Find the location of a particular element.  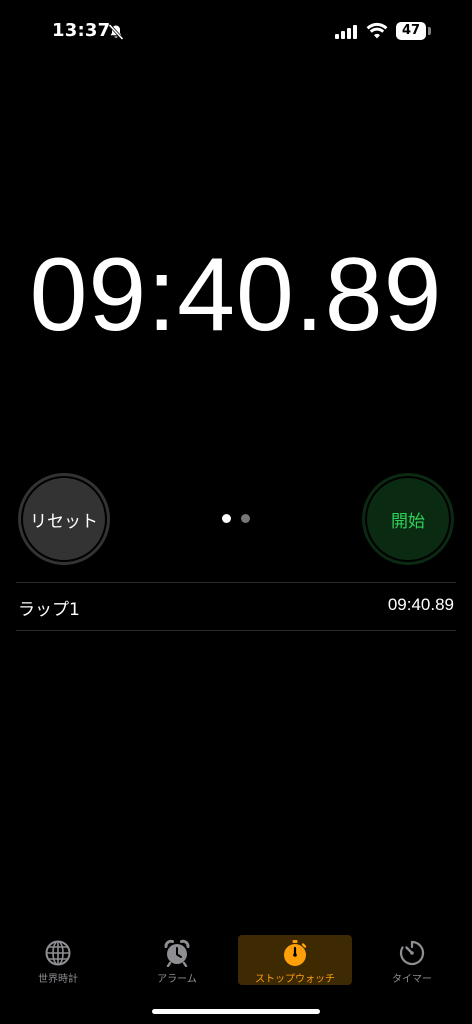

battery-icon: 47 is located at coordinates (411, 31).